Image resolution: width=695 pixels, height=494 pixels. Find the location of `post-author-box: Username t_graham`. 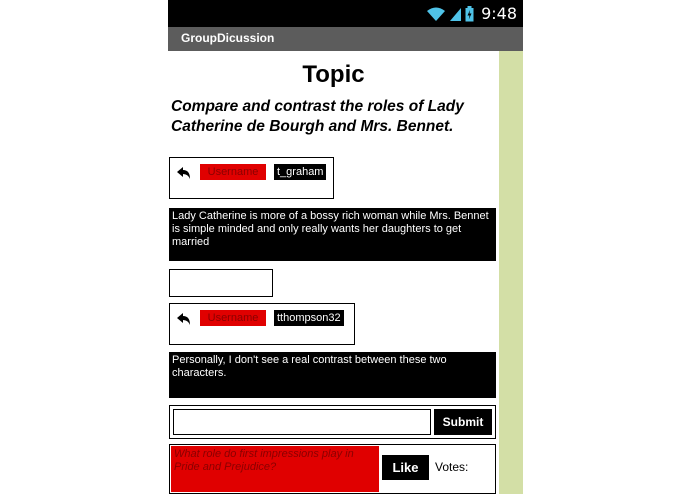

post-author-box: Username t_graham is located at coordinates (251, 178).